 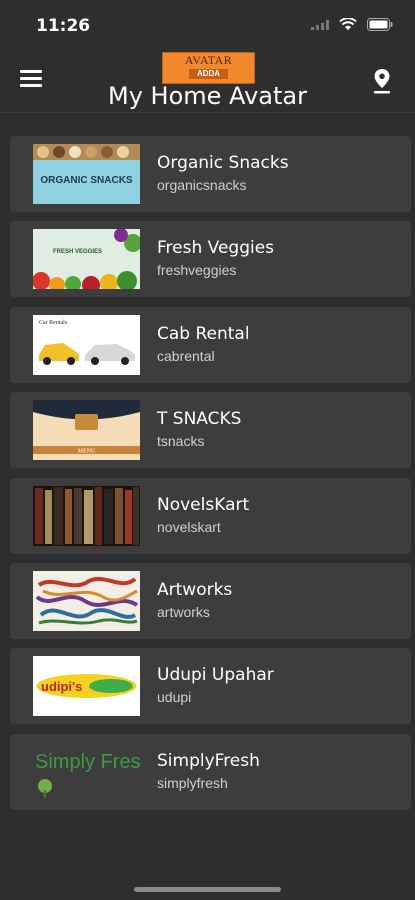 What do you see at coordinates (87, 452) in the screenshot?
I see `thumb-text: MENU` at bounding box center [87, 452].